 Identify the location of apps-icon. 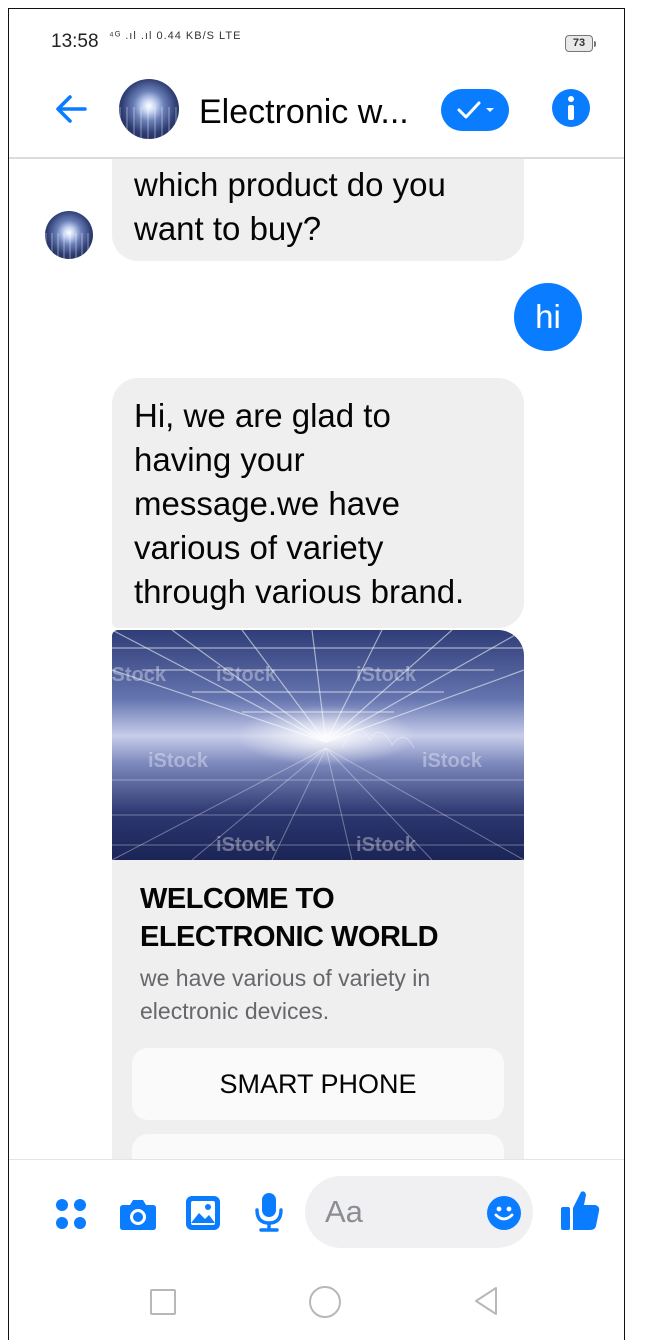
(71, 1214).